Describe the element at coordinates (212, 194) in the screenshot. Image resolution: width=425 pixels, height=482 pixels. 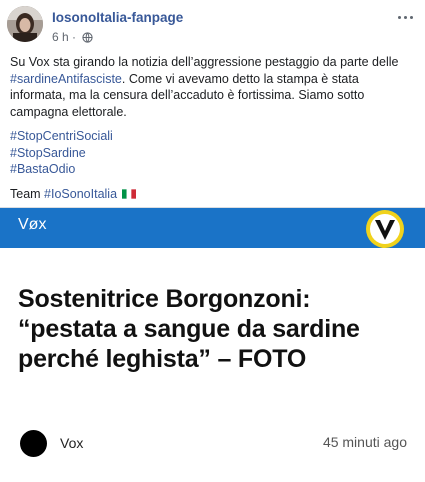
I see `team-line: Team #IoSonoItalia` at that location.